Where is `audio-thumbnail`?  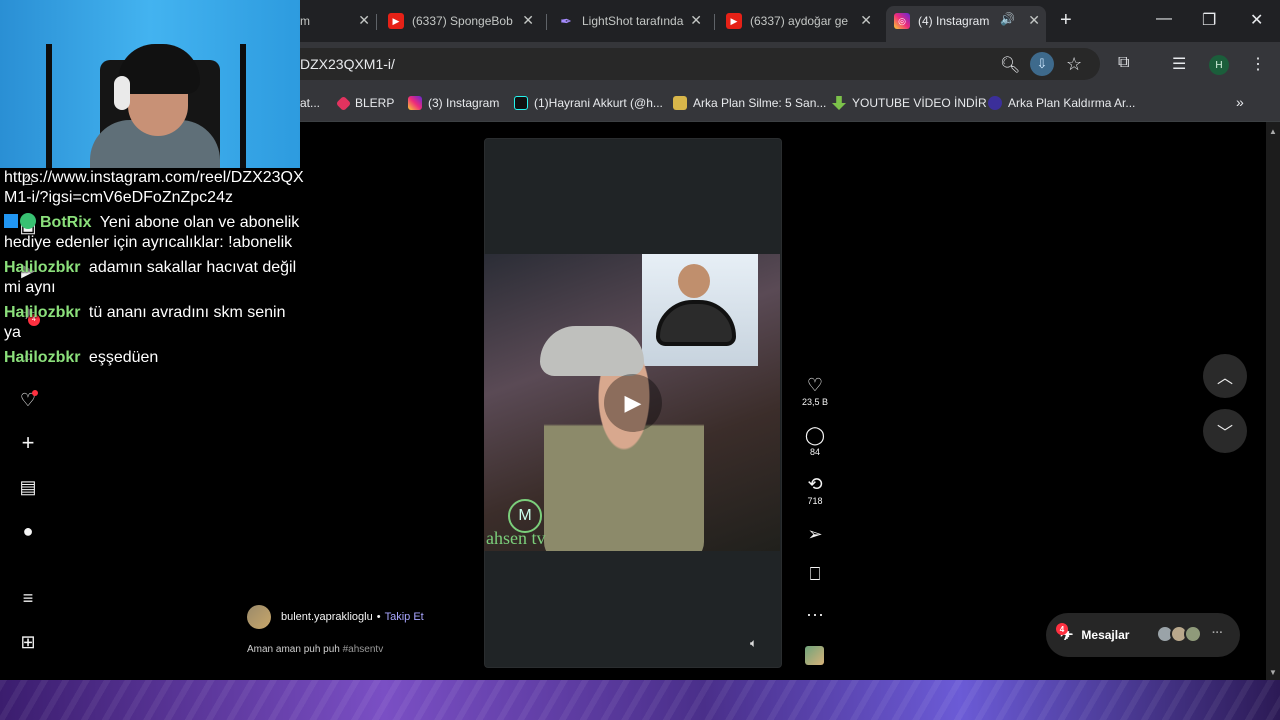 audio-thumbnail is located at coordinates (814, 655).